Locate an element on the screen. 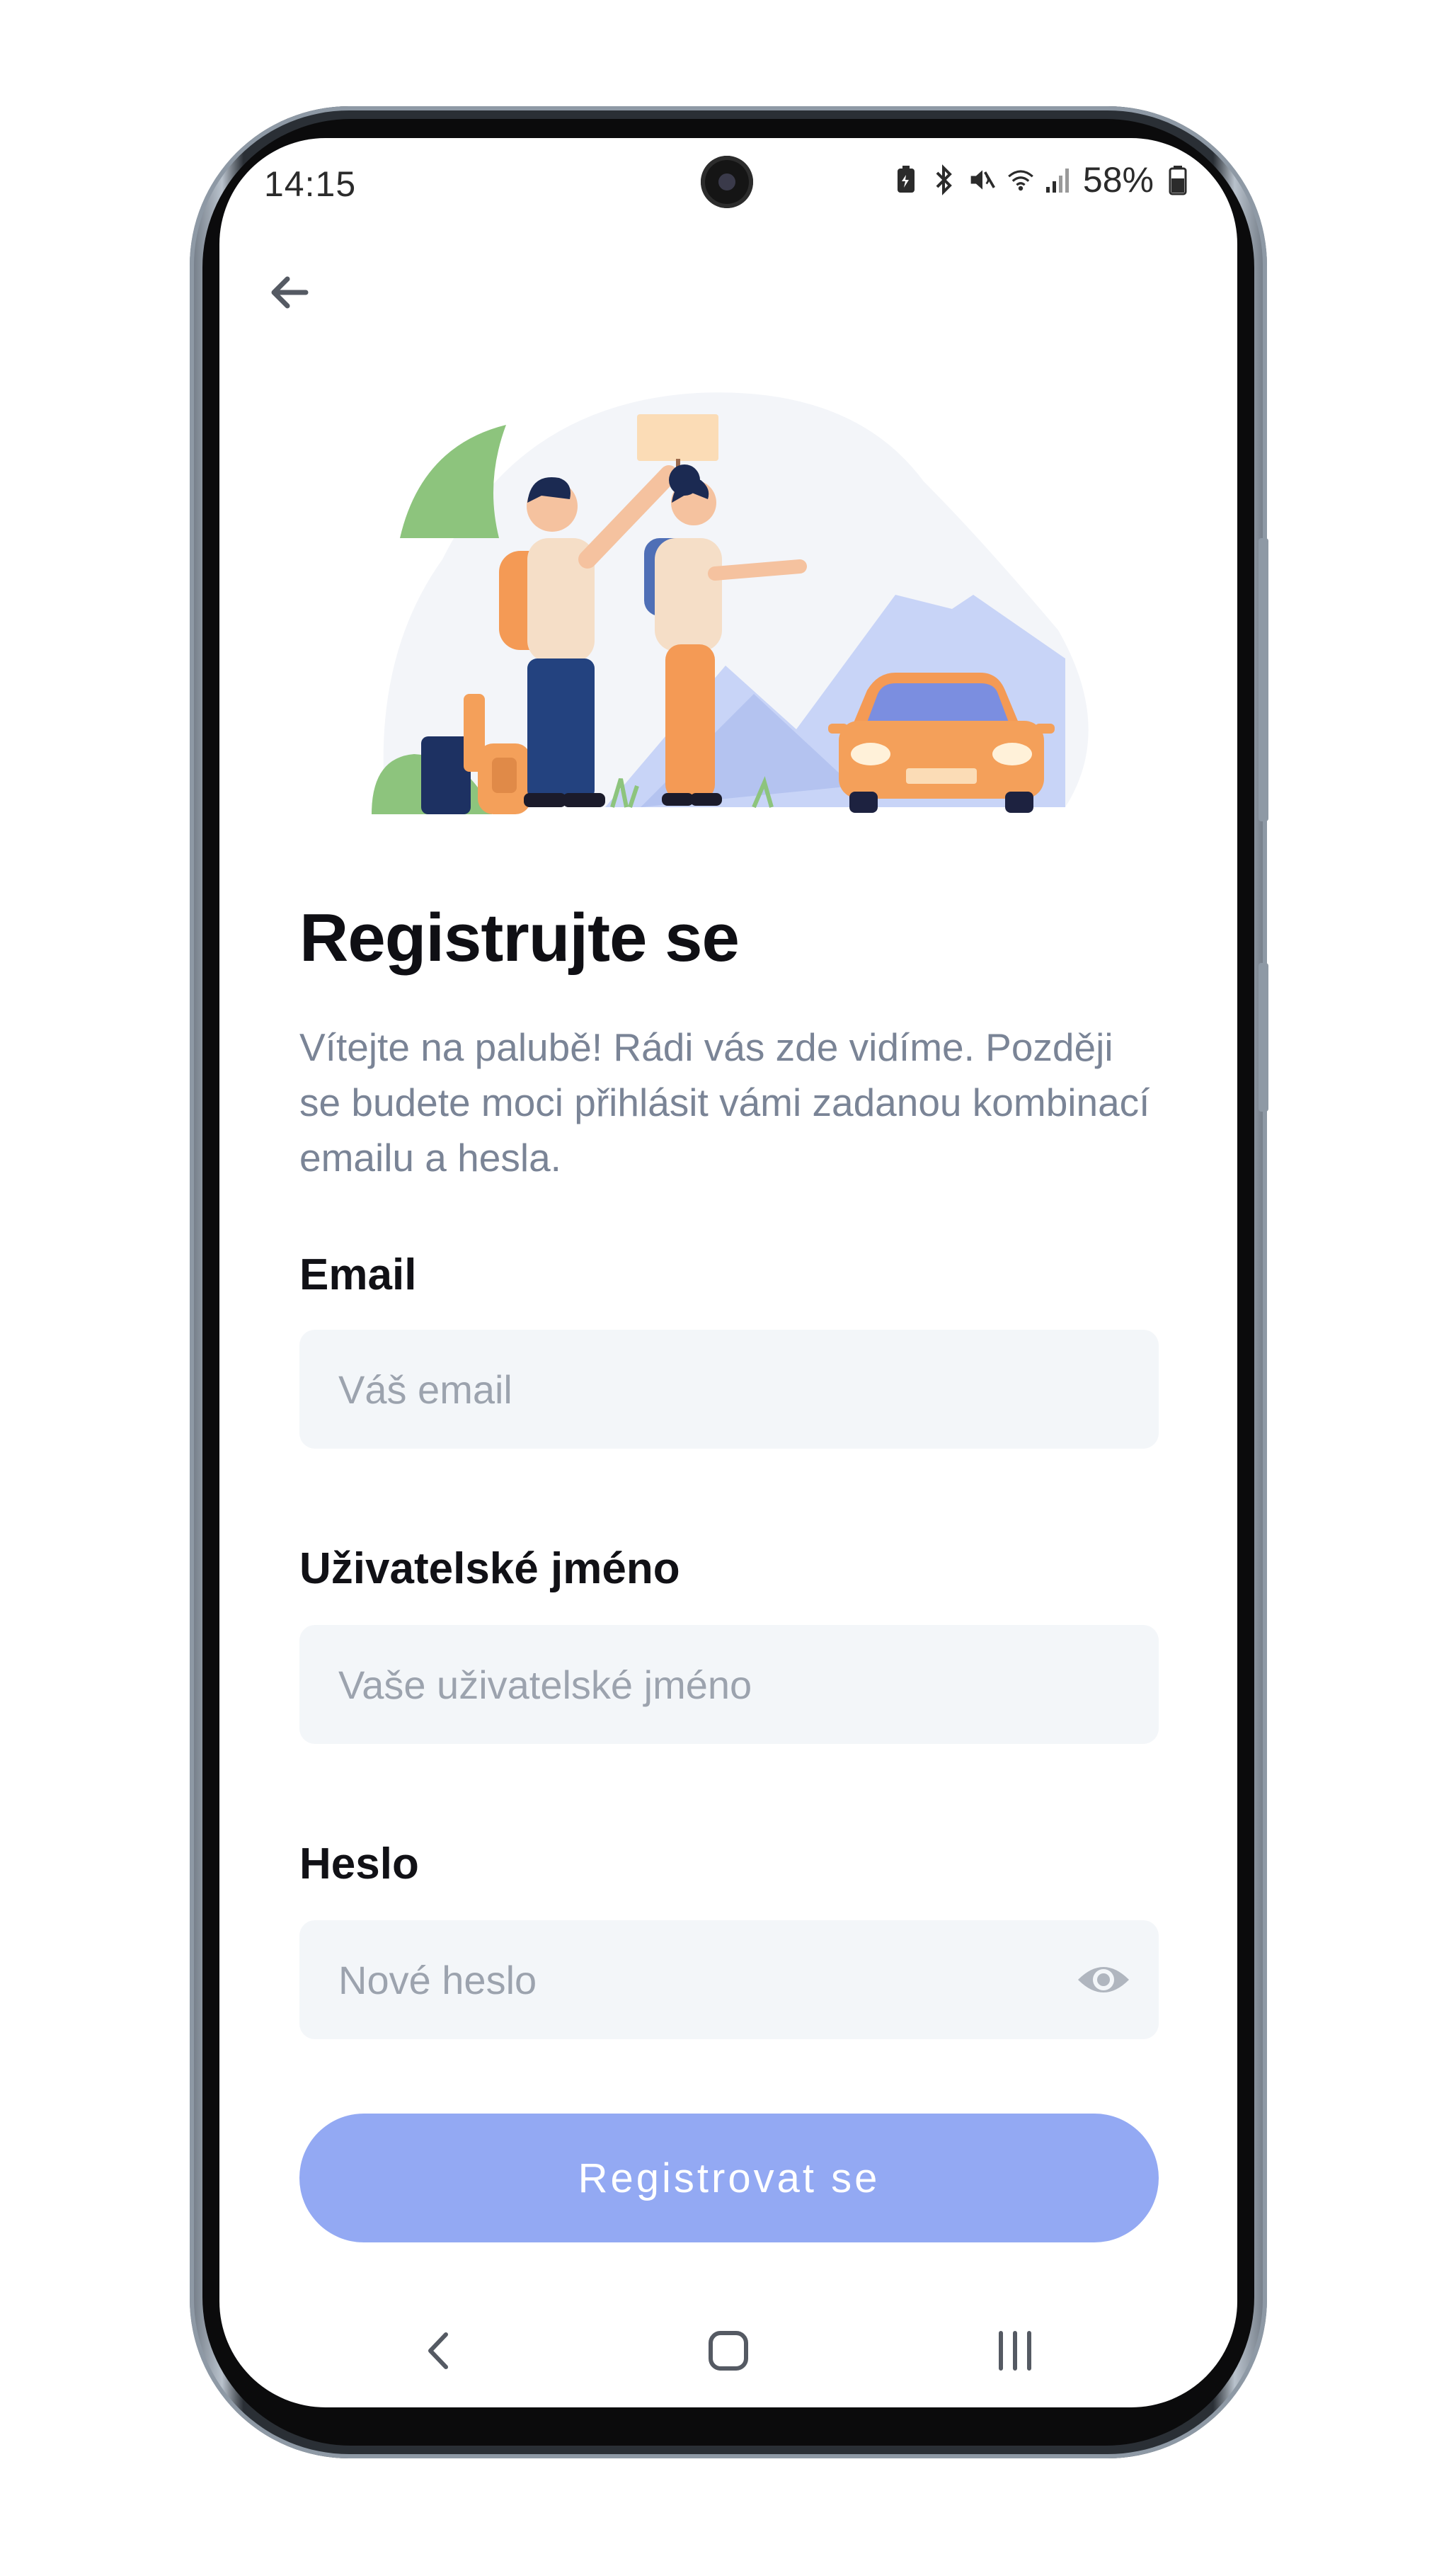 The width and height of the screenshot is (1456, 2549). nav-back-button is located at coordinates (439, 2351).